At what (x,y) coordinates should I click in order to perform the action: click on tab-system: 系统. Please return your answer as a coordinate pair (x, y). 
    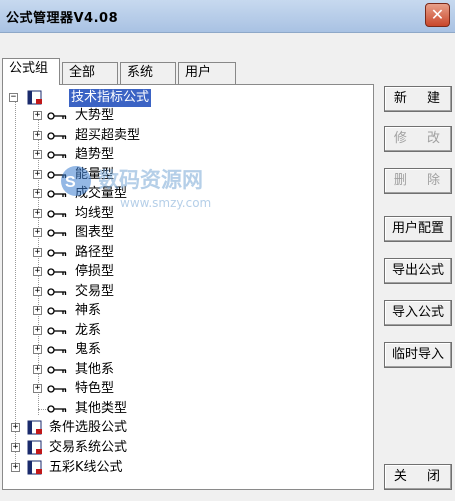
    Looking at the image, I should click on (148, 73).